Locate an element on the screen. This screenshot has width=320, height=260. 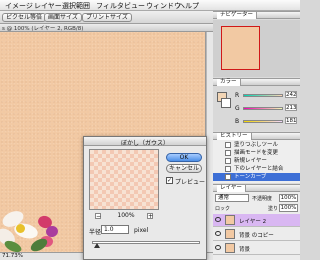
preview-checkbox: ✓ is located at coordinates (169, 180).